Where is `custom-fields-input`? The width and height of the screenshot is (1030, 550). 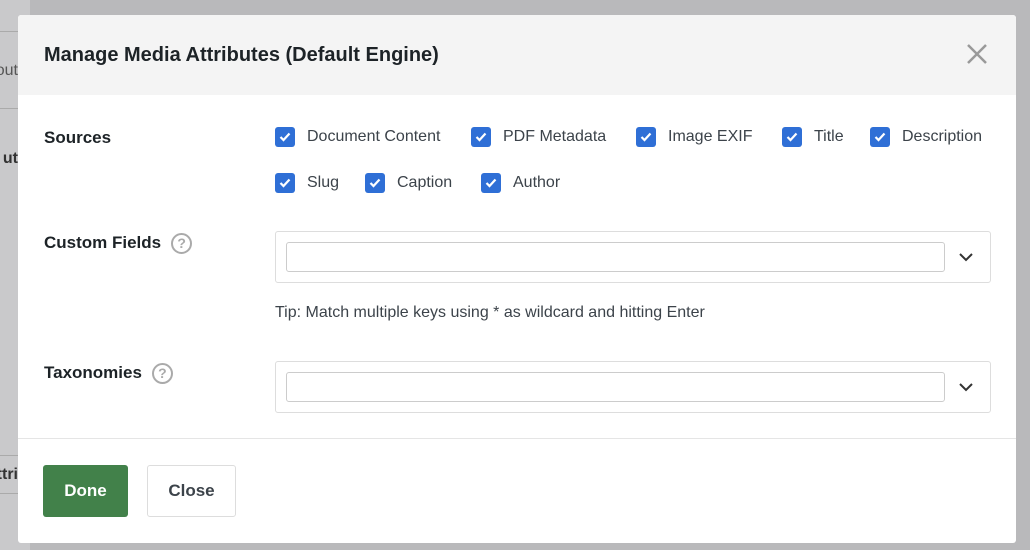
custom-fields-input is located at coordinates (615, 257).